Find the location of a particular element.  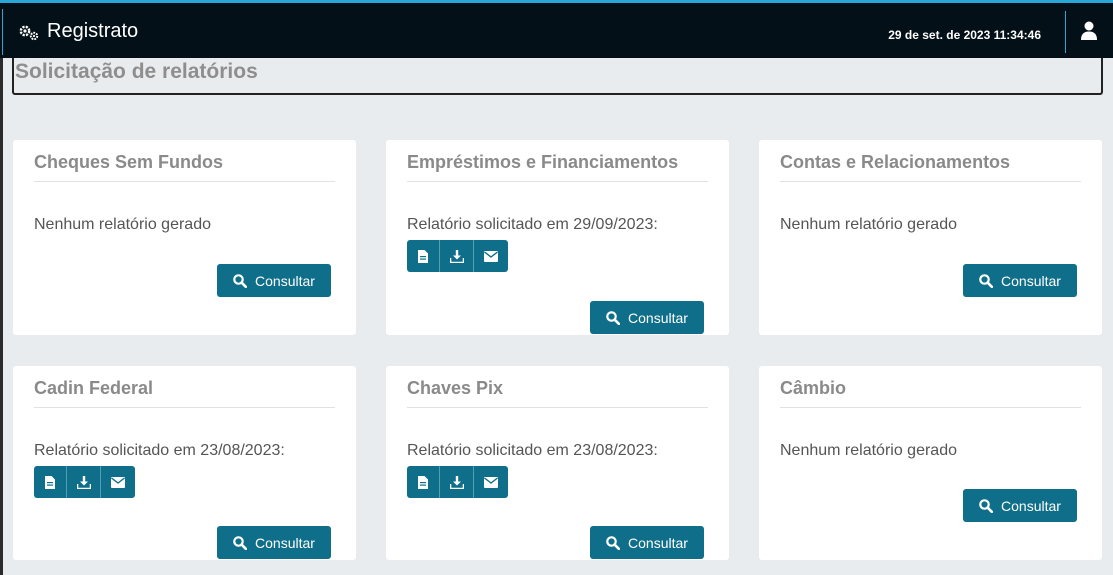

card-title: Cheques Sem Fundos is located at coordinates (129, 162).